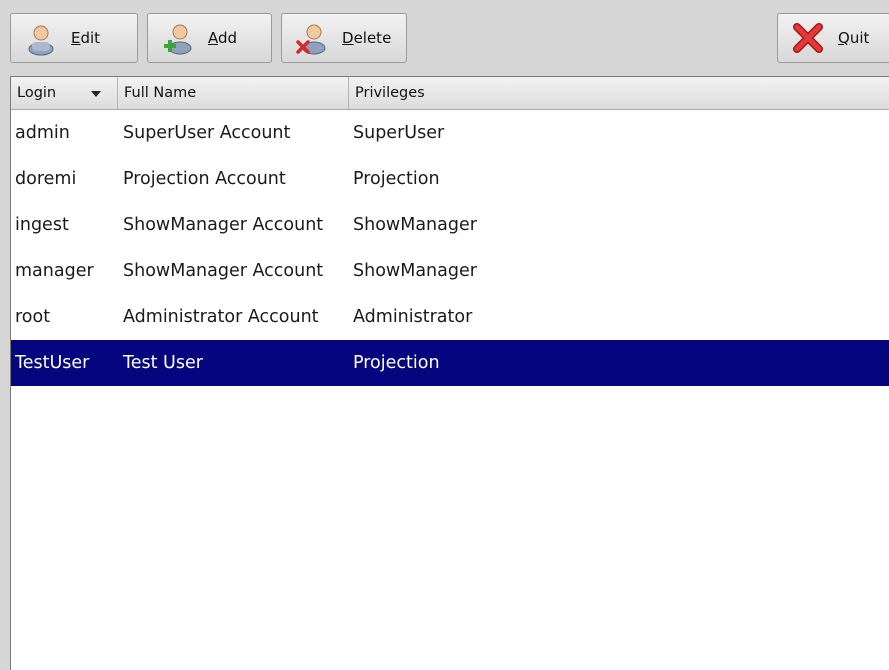 The width and height of the screenshot is (889, 670). What do you see at coordinates (390, 93) in the screenshot?
I see `column-header-label: Privileges` at bounding box center [390, 93].